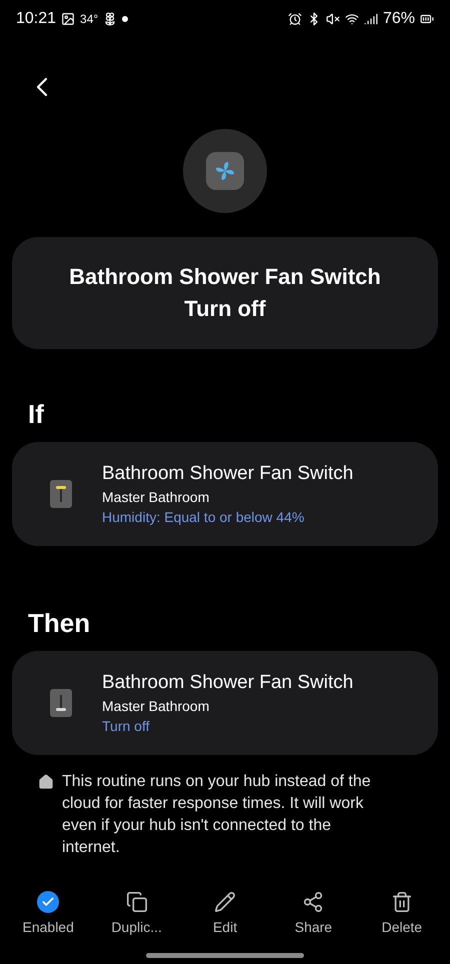 The height and width of the screenshot is (964, 450). I want to click on toolbar-button: Enabled, so click(48, 913).